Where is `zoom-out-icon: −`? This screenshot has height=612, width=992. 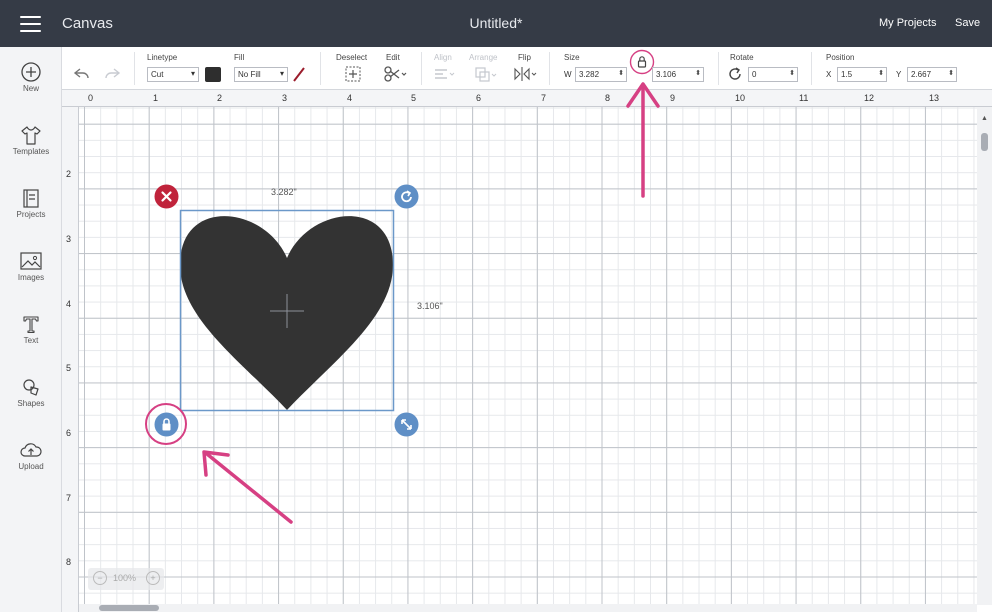
zoom-out-icon: − is located at coordinates (100, 578).